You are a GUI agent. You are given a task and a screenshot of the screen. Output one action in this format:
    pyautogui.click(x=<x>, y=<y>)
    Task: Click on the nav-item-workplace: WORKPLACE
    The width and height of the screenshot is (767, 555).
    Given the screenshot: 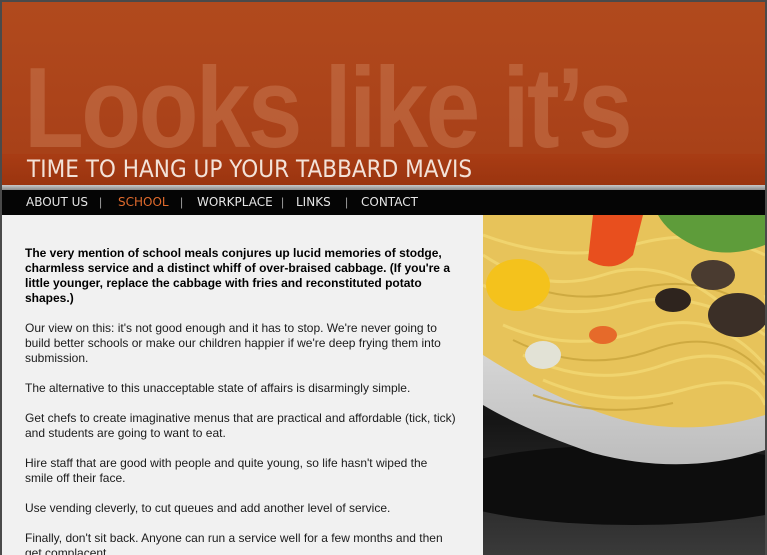 What is the action you would take?
    pyautogui.click(x=235, y=202)
    